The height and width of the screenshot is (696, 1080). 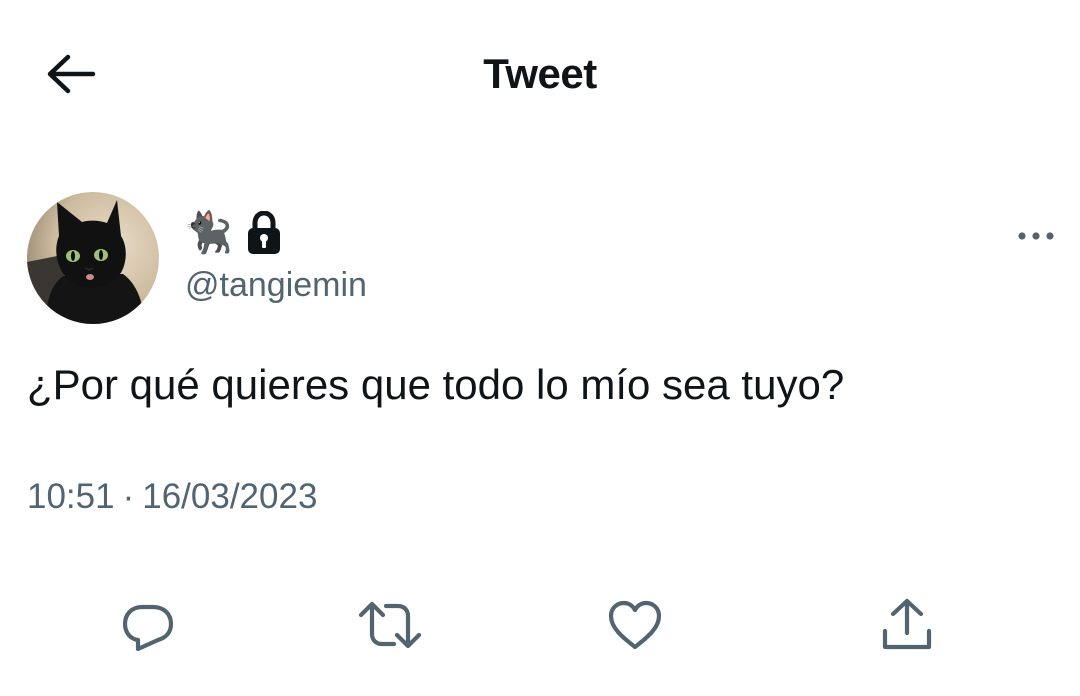 I want to click on author-name-row: 🐈‍⬛, so click(x=232, y=233).